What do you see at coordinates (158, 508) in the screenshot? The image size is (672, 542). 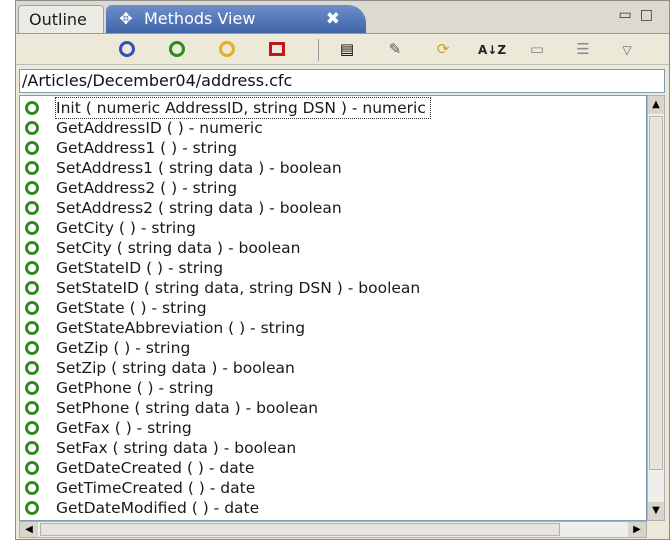 I see `method-signature: GetDateModified ( ) - date` at bounding box center [158, 508].